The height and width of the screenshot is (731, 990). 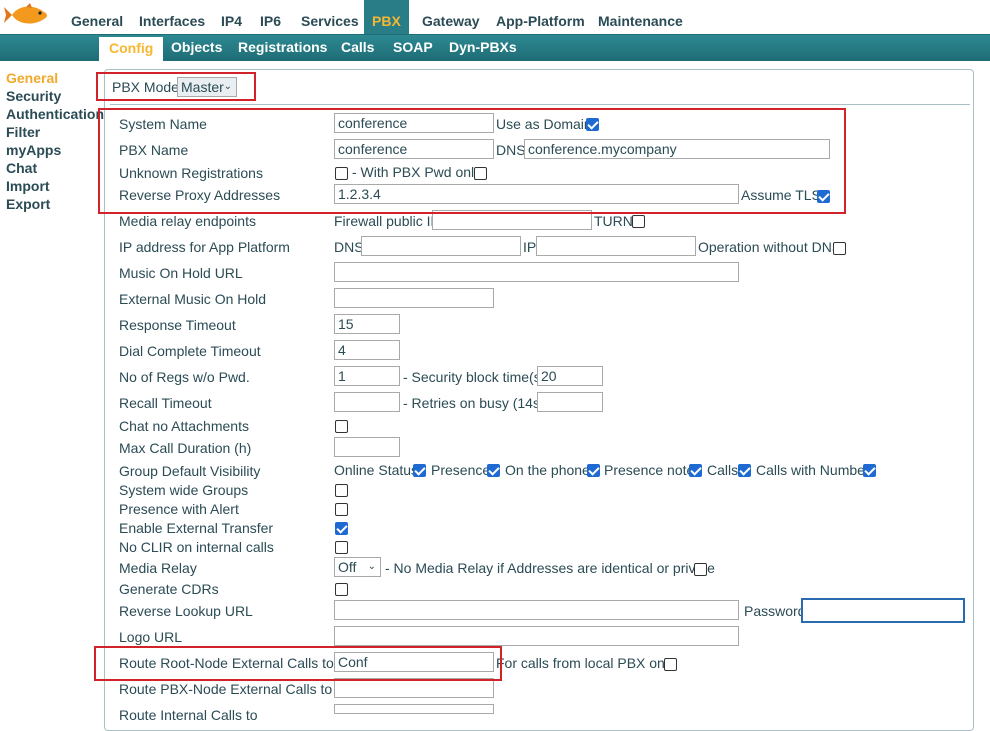 I want to click on security-block-label: - Security block time(s), so click(x=474, y=377).